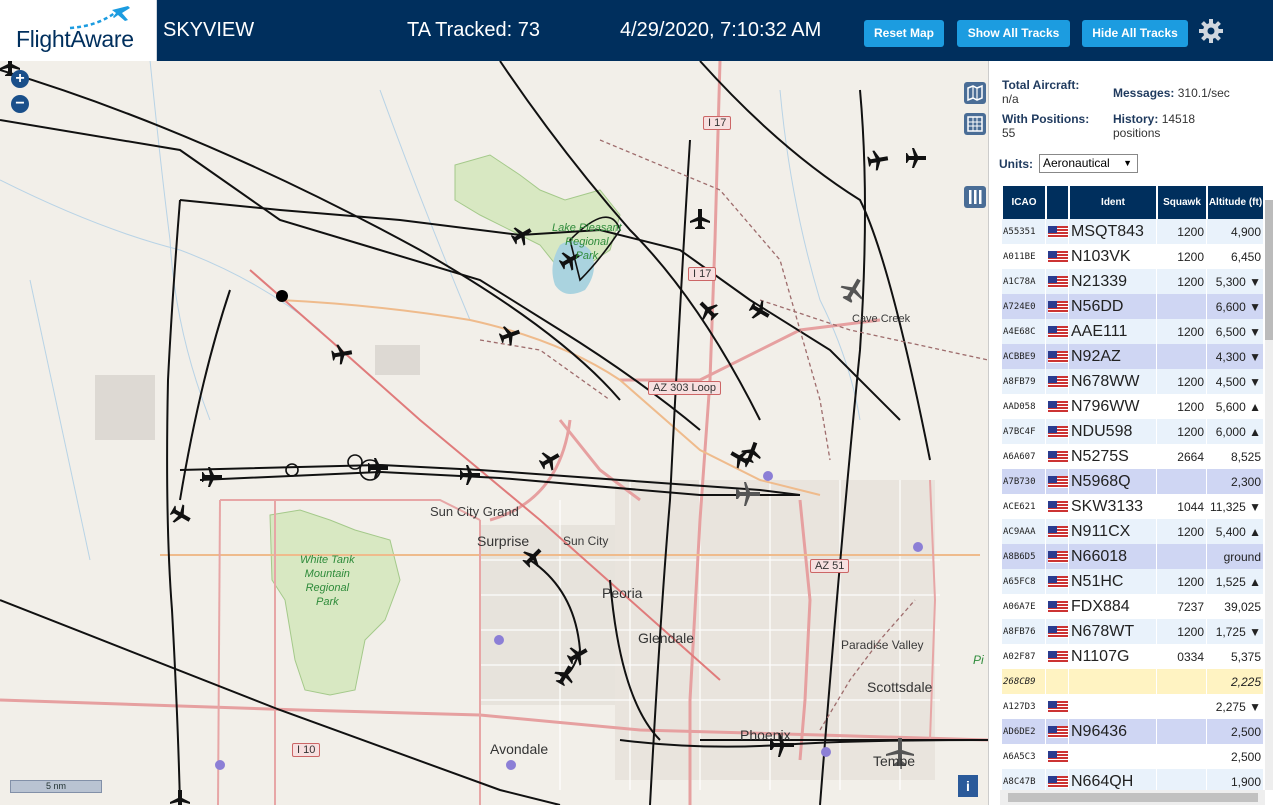  What do you see at coordinates (1132, 631) in the screenshot?
I see `aircraft-row: A8FB76 N678WT 1200 1,725 ▼` at bounding box center [1132, 631].